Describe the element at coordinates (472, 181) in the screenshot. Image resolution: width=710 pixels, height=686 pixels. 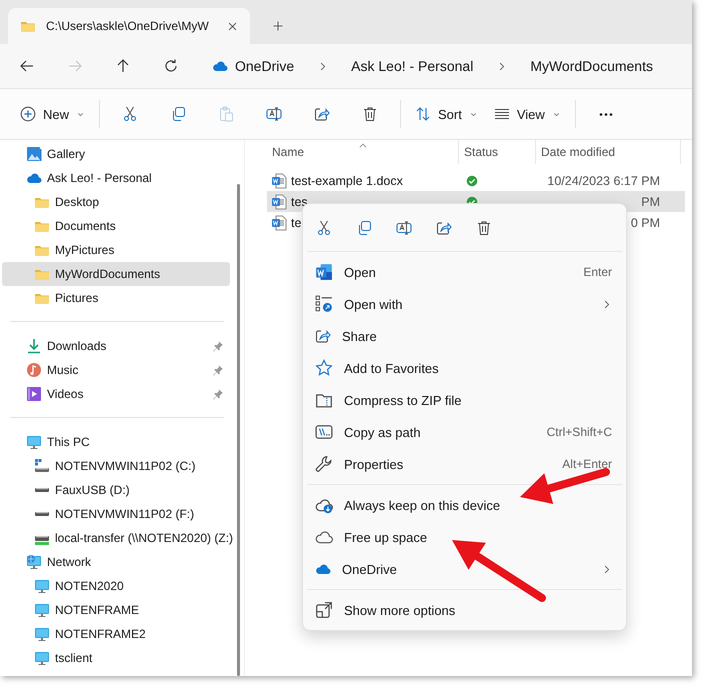
I see `check-circle-icon` at that location.